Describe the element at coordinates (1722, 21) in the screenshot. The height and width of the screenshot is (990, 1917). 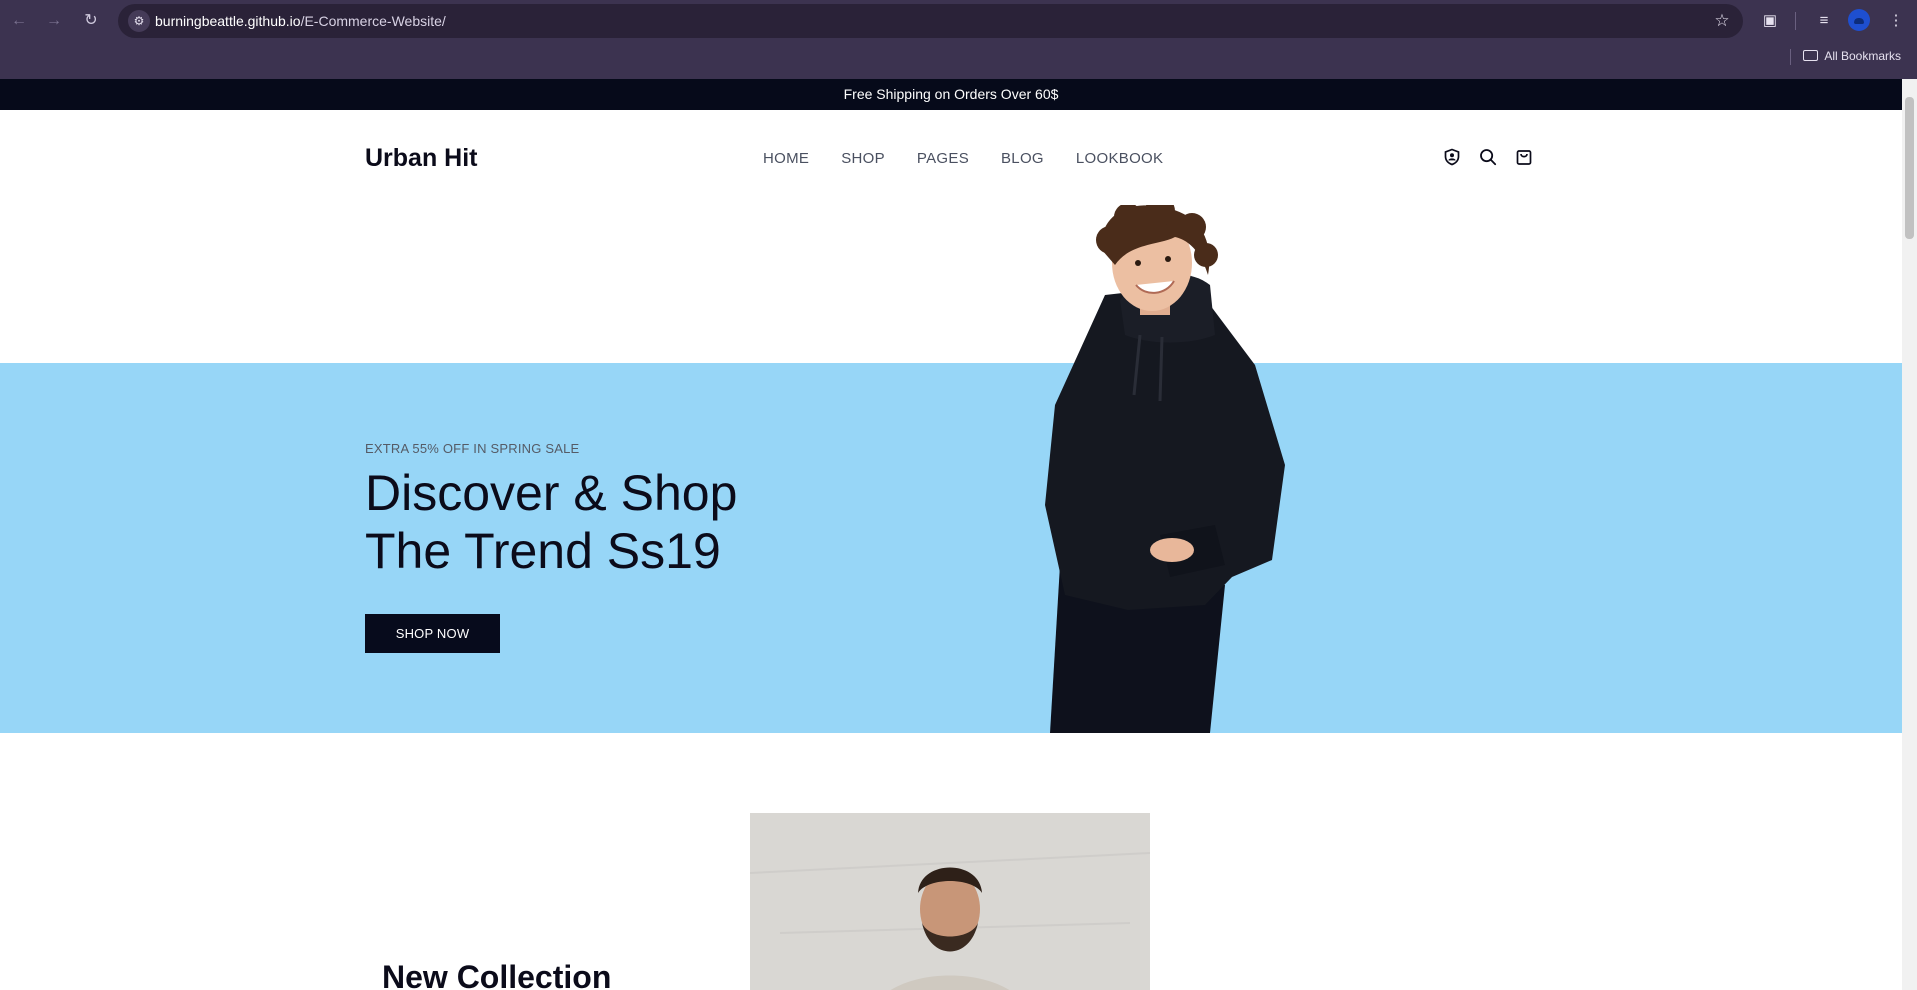
I see `star-icon: ☆` at that location.